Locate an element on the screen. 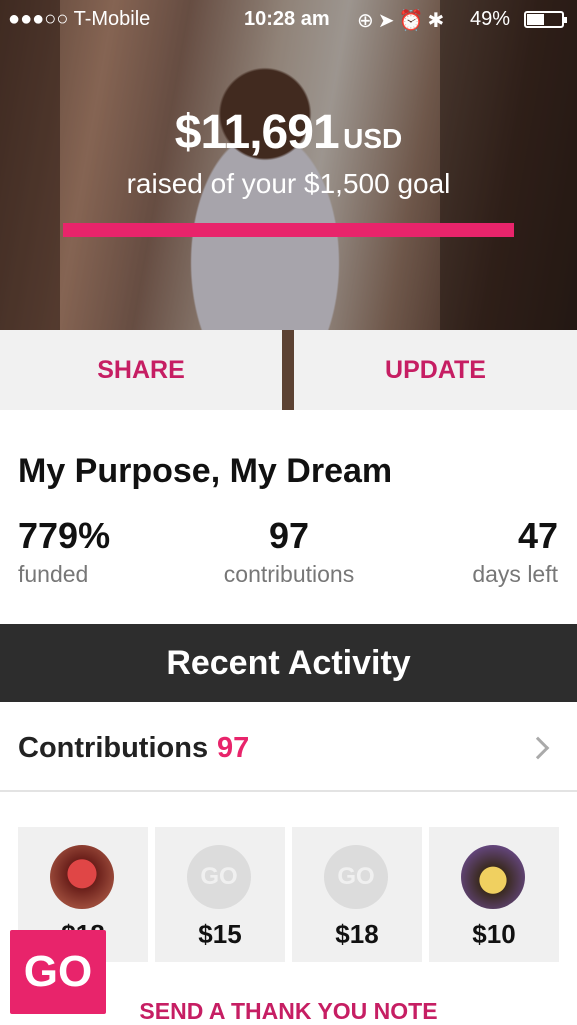  stat-label: days left is located at coordinates (515, 574).